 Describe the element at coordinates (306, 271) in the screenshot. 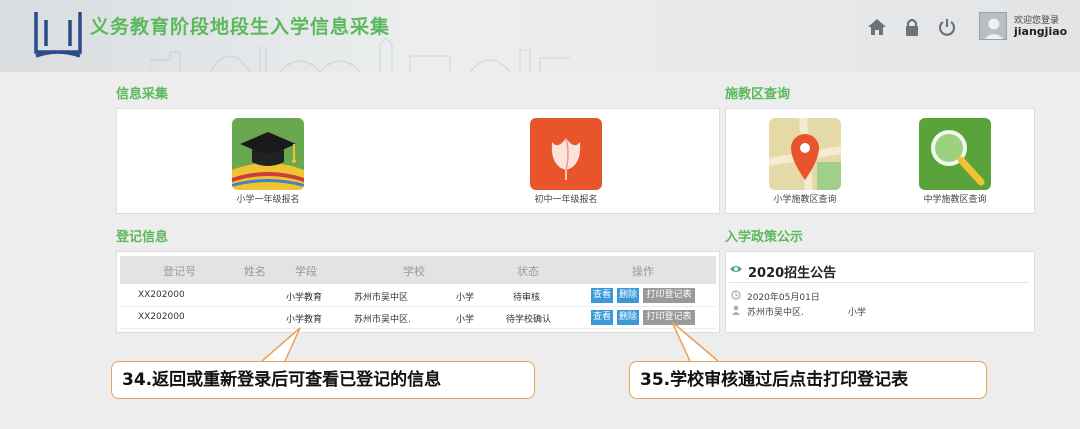

I see `col-stage: 学段` at that location.